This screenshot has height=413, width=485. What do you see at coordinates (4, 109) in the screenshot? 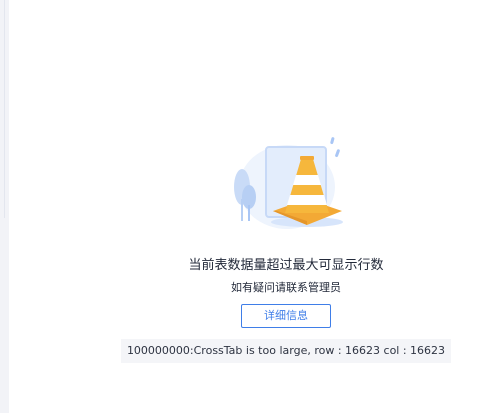
I see `left-panel-divider` at bounding box center [4, 109].